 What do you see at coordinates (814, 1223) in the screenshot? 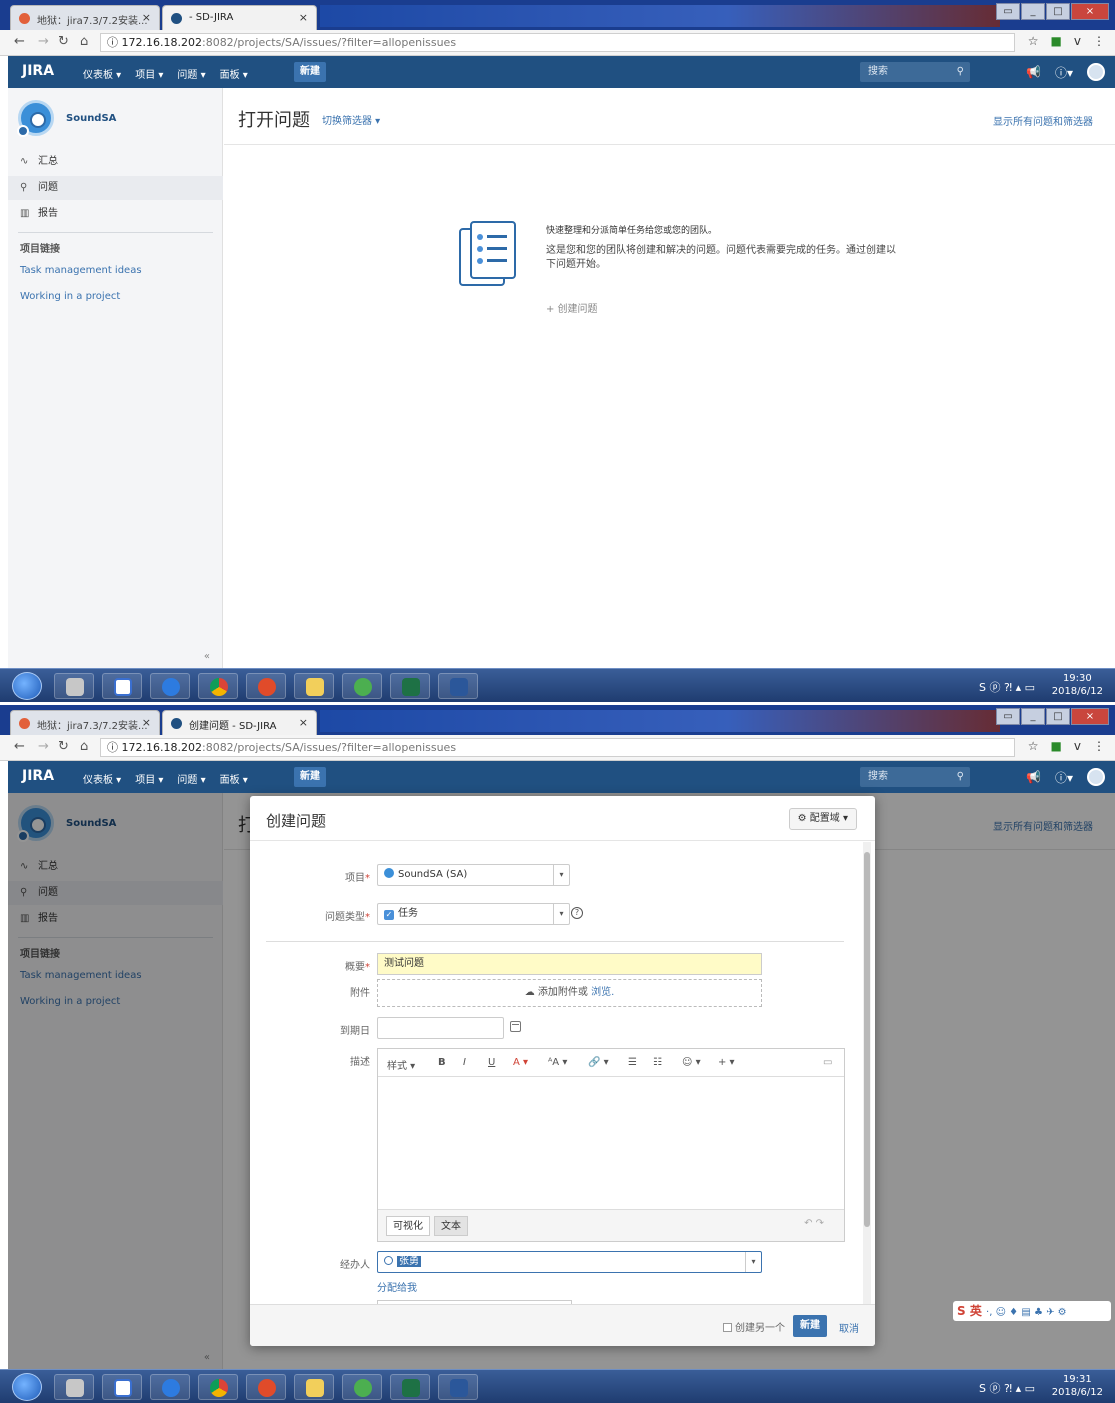
I see `undo-redo-icons: ↶ ↷` at bounding box center [814, 1223].